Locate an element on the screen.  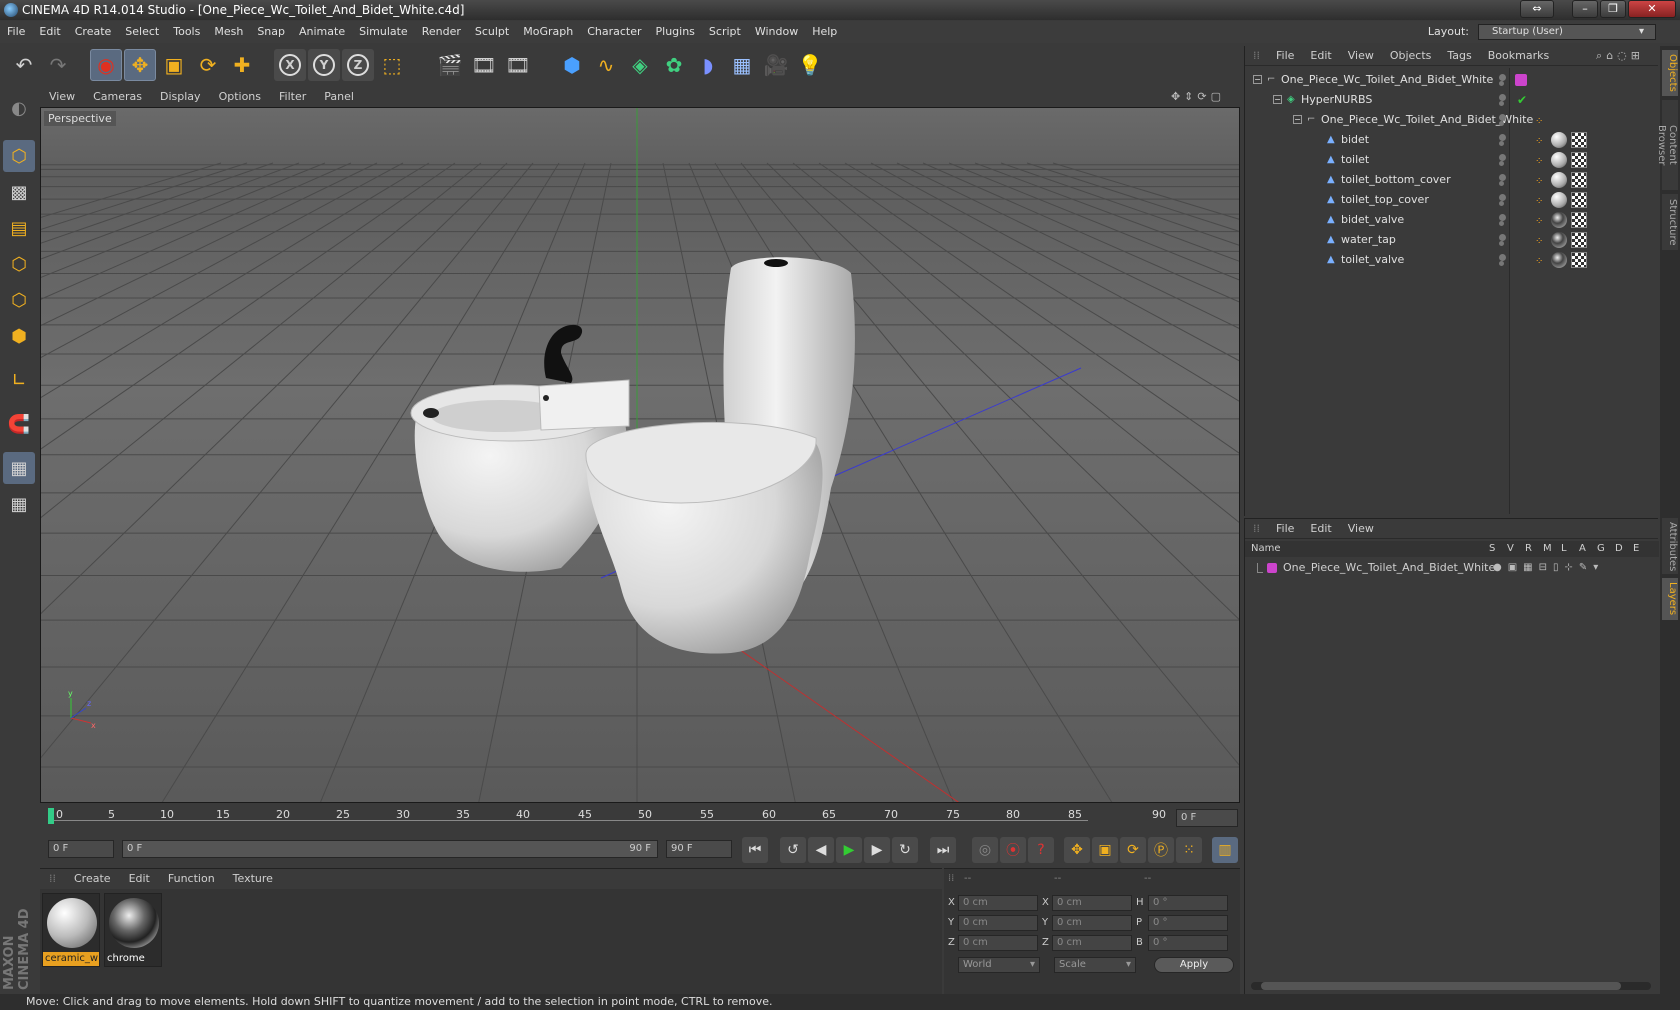
model-mode-button: ⬡ is located at coordinates (19, 156).